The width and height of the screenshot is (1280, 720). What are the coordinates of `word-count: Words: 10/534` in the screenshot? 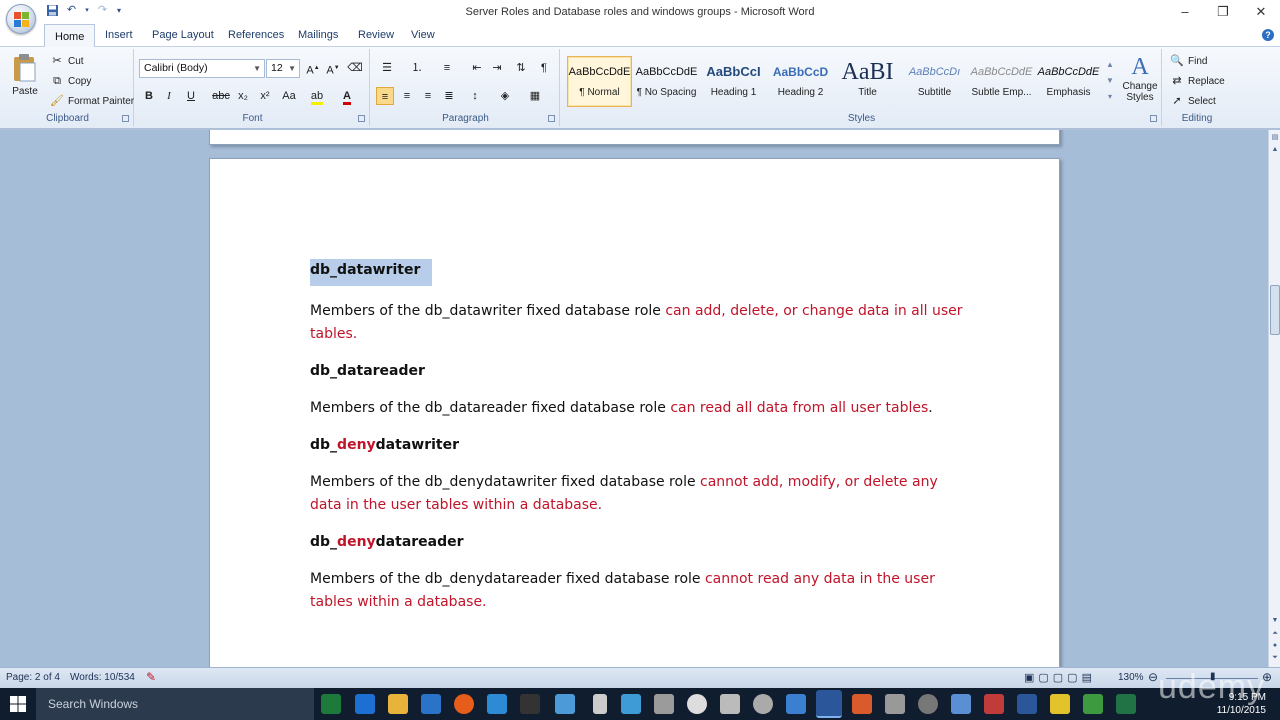 It's located at (102, 677).